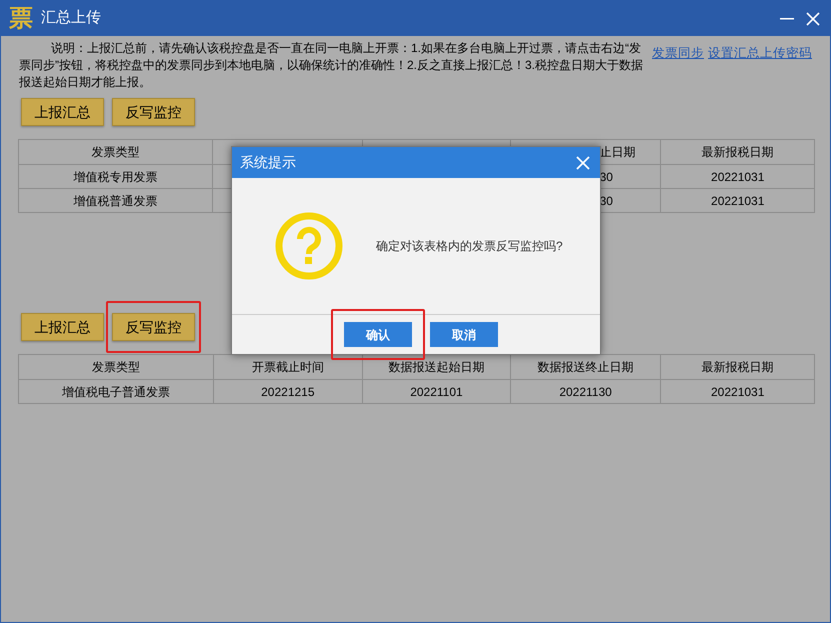 This screenshot has height=623, width=831. Describe the element at coordinates (331, 65) in the screenshot. I see `instruction-text: 说明：上报汇总前，请先确认该税控盘是否一直在同一电脑上开票：1.如果在多台电脑上开过票，请点击右边“发票同步”按钮，将税控盘中的发票同步到本地电脑，以确保统计的准确性！2.反之直接上报汇总！3.税控盘日期大于数据报送起始日期才能上报。` at that location.